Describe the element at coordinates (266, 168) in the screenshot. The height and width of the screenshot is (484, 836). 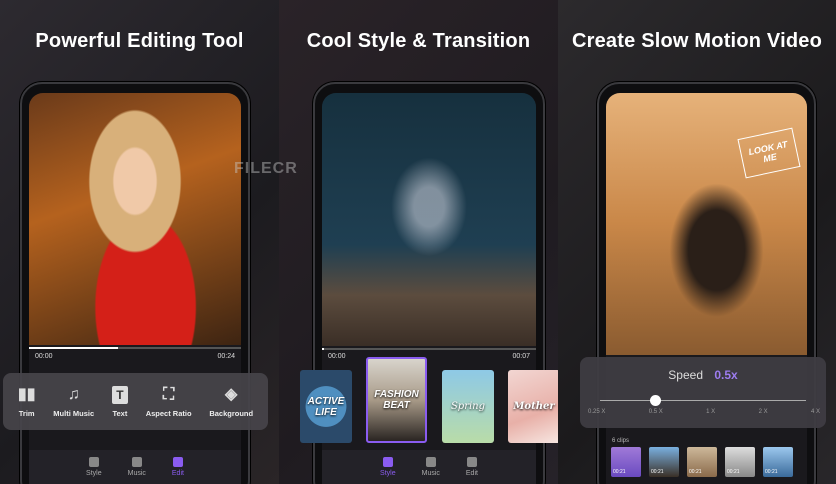
I see `watermark: FILECR` at that location.